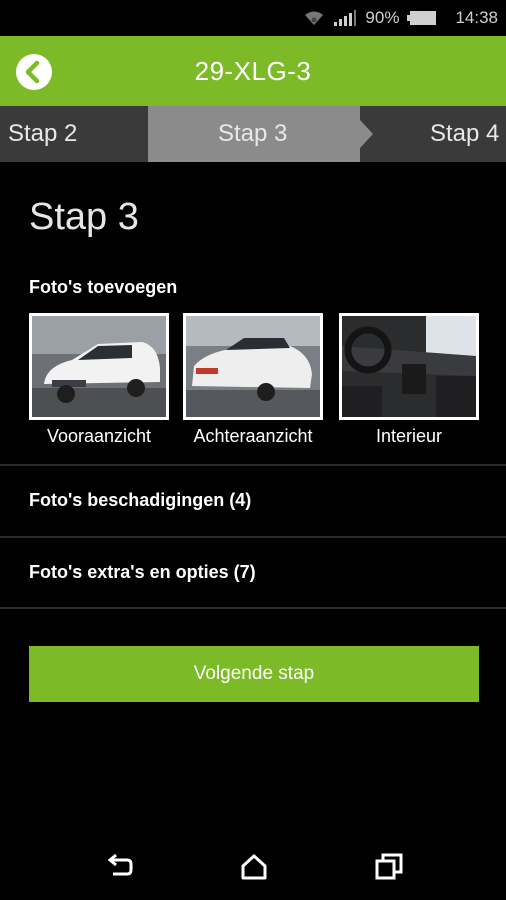  Describe the element at coordinates (42, 134) in the screenshot. I see `step-prev: Stap 2` at that location.